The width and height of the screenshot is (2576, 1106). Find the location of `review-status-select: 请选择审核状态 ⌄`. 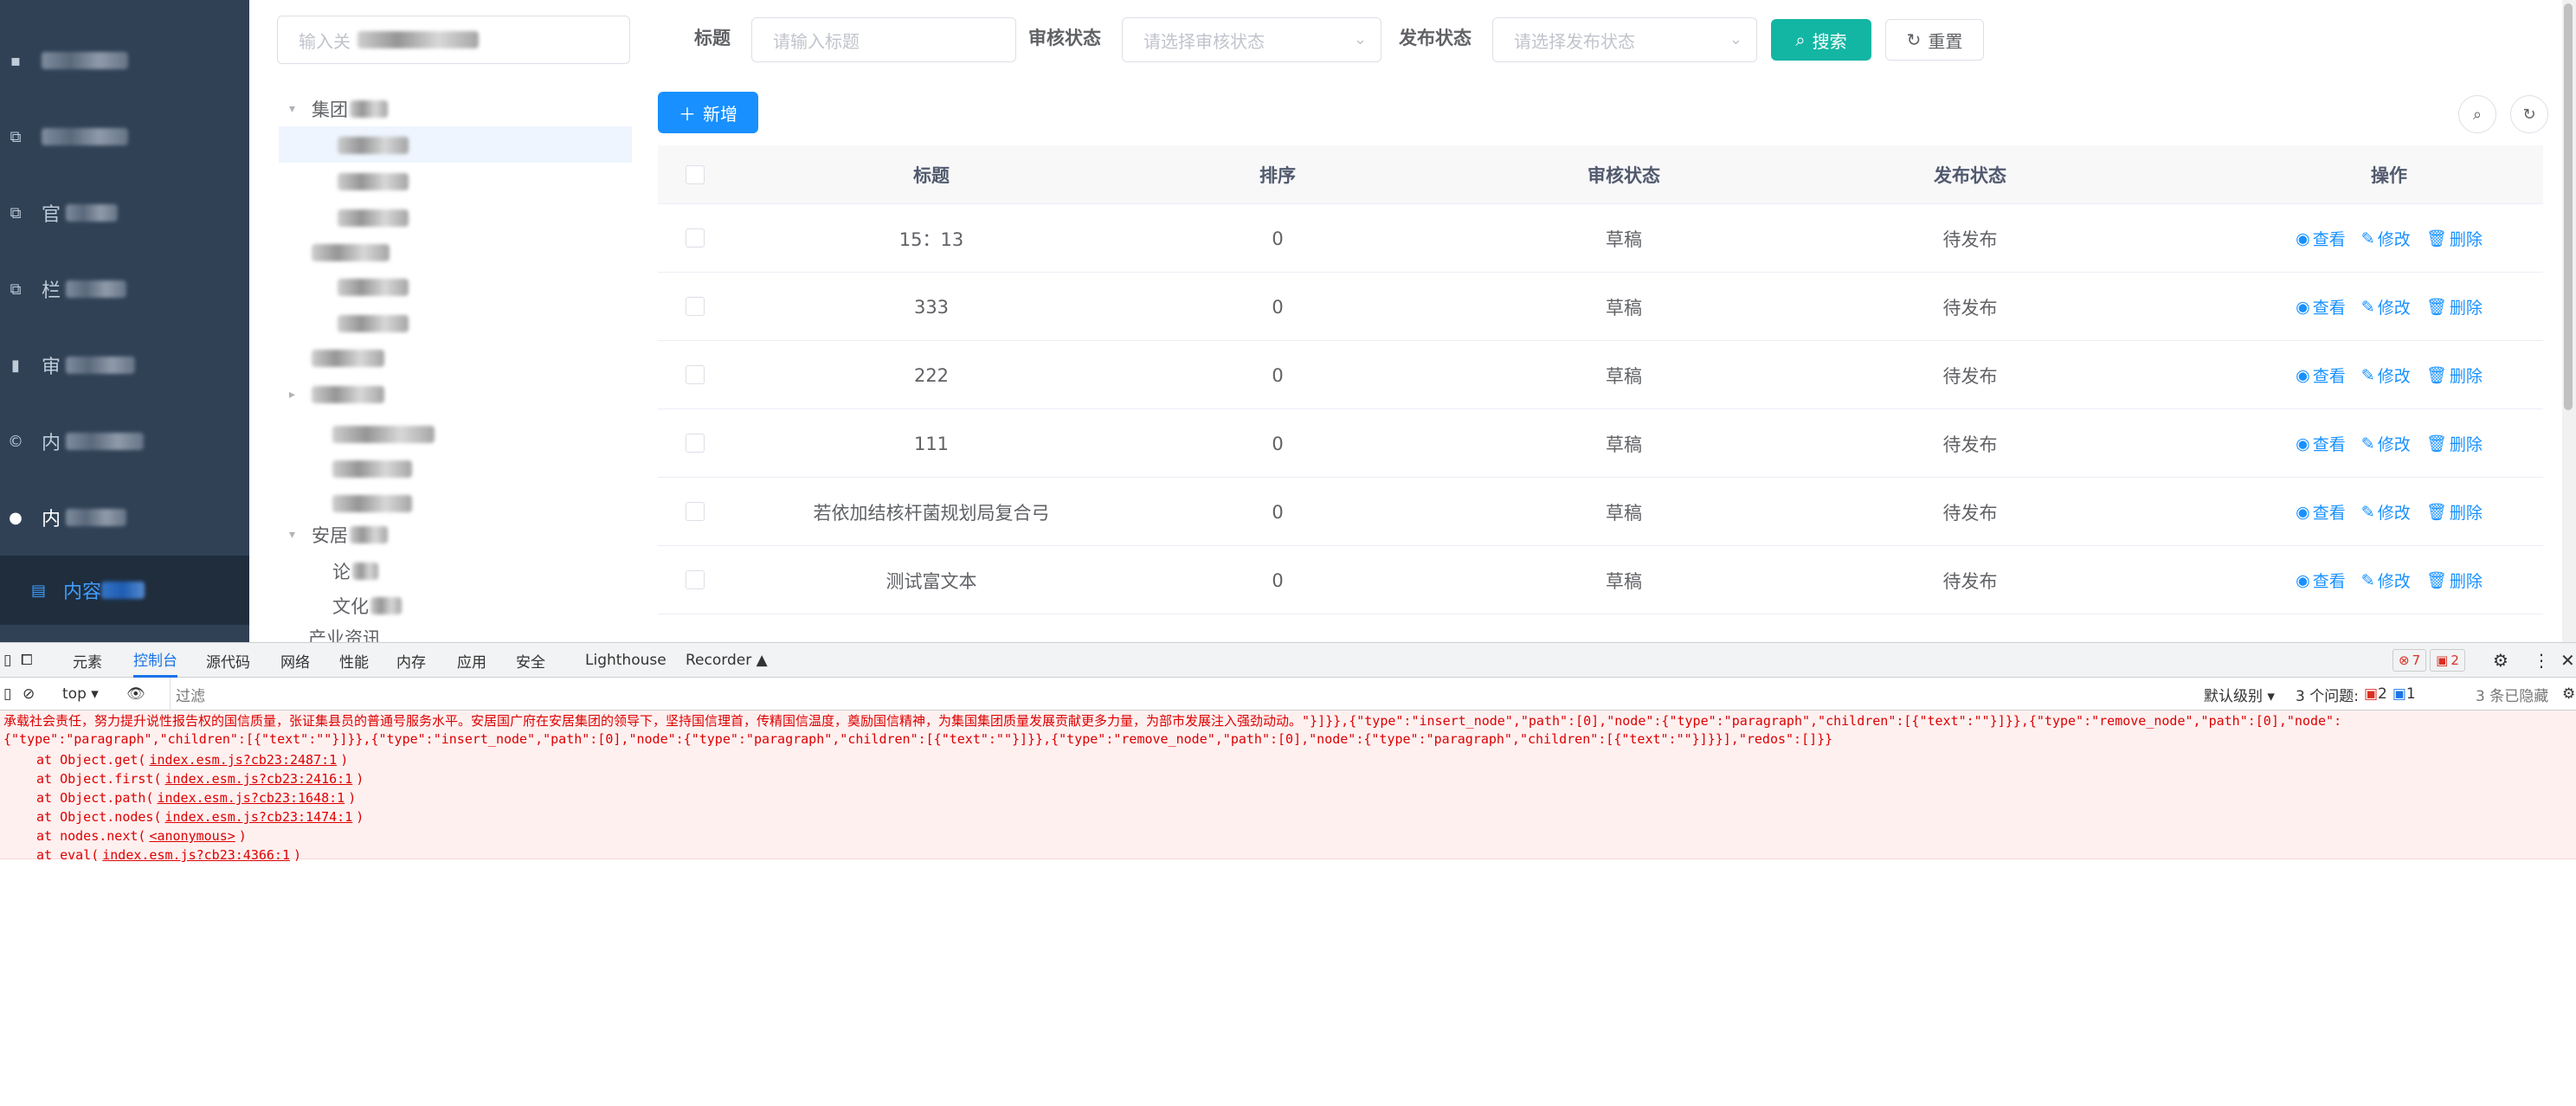

review-status-select: 请选择审核状态 ⌄ is located at coordinates (1251, 39).